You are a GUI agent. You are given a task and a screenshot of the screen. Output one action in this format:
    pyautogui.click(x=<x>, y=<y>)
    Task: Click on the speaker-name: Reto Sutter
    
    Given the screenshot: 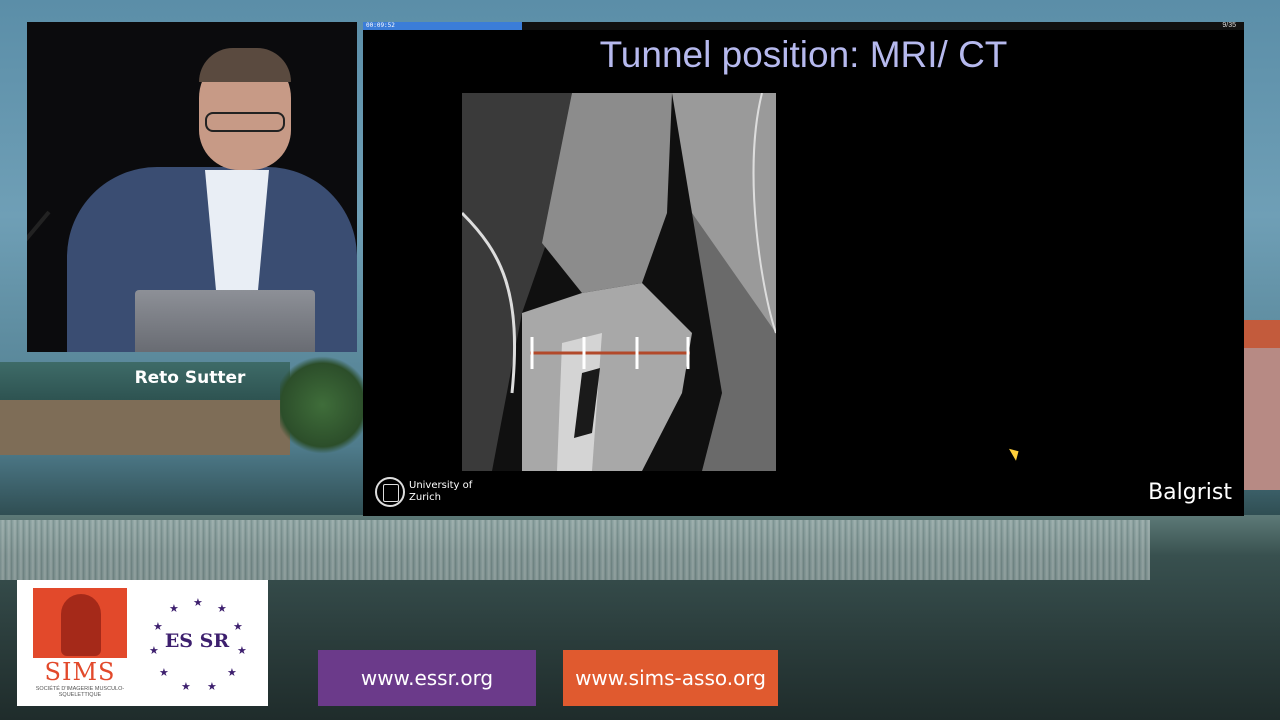 What is the action you would take?
    pyautogui.click(x=190, y=378)
    